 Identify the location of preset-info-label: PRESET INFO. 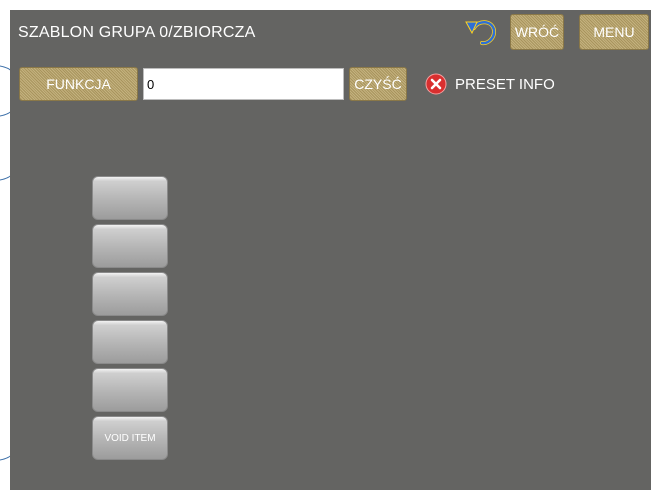
(505, 84).